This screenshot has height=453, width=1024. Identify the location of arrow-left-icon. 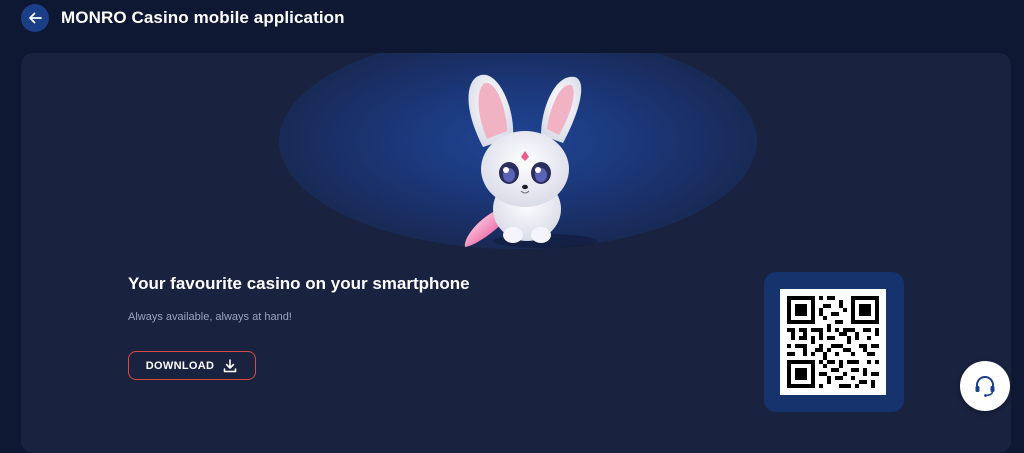
(35, 18).